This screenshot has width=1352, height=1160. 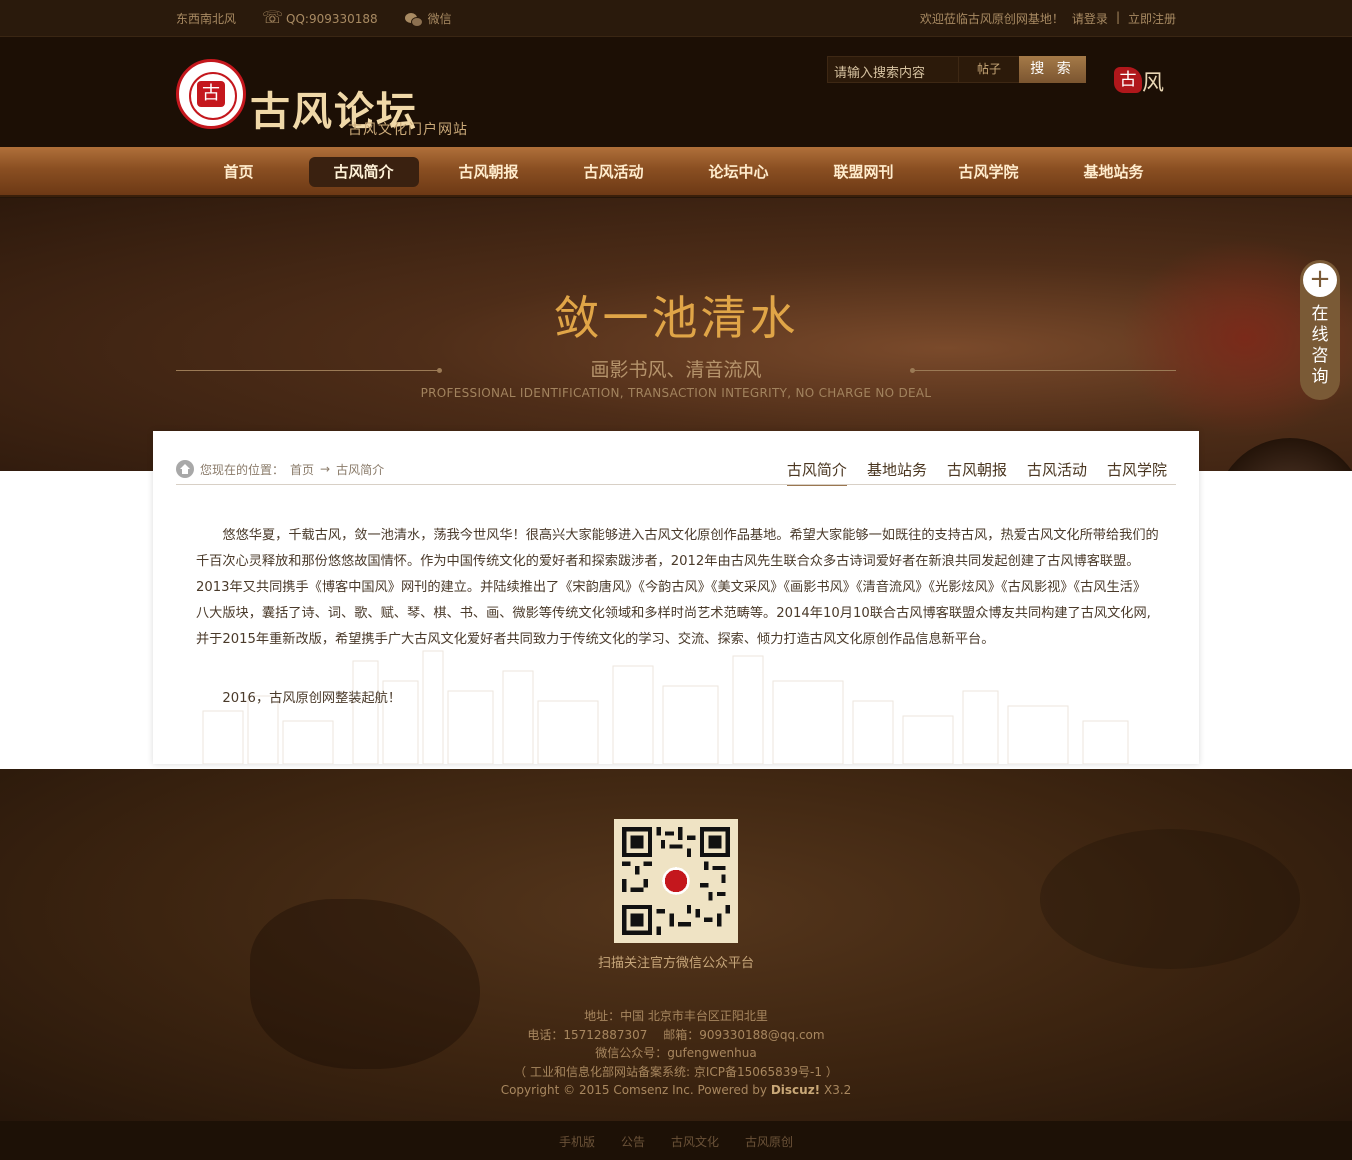 I want to click on plus-icon: +, so click(x=1320, y=280).